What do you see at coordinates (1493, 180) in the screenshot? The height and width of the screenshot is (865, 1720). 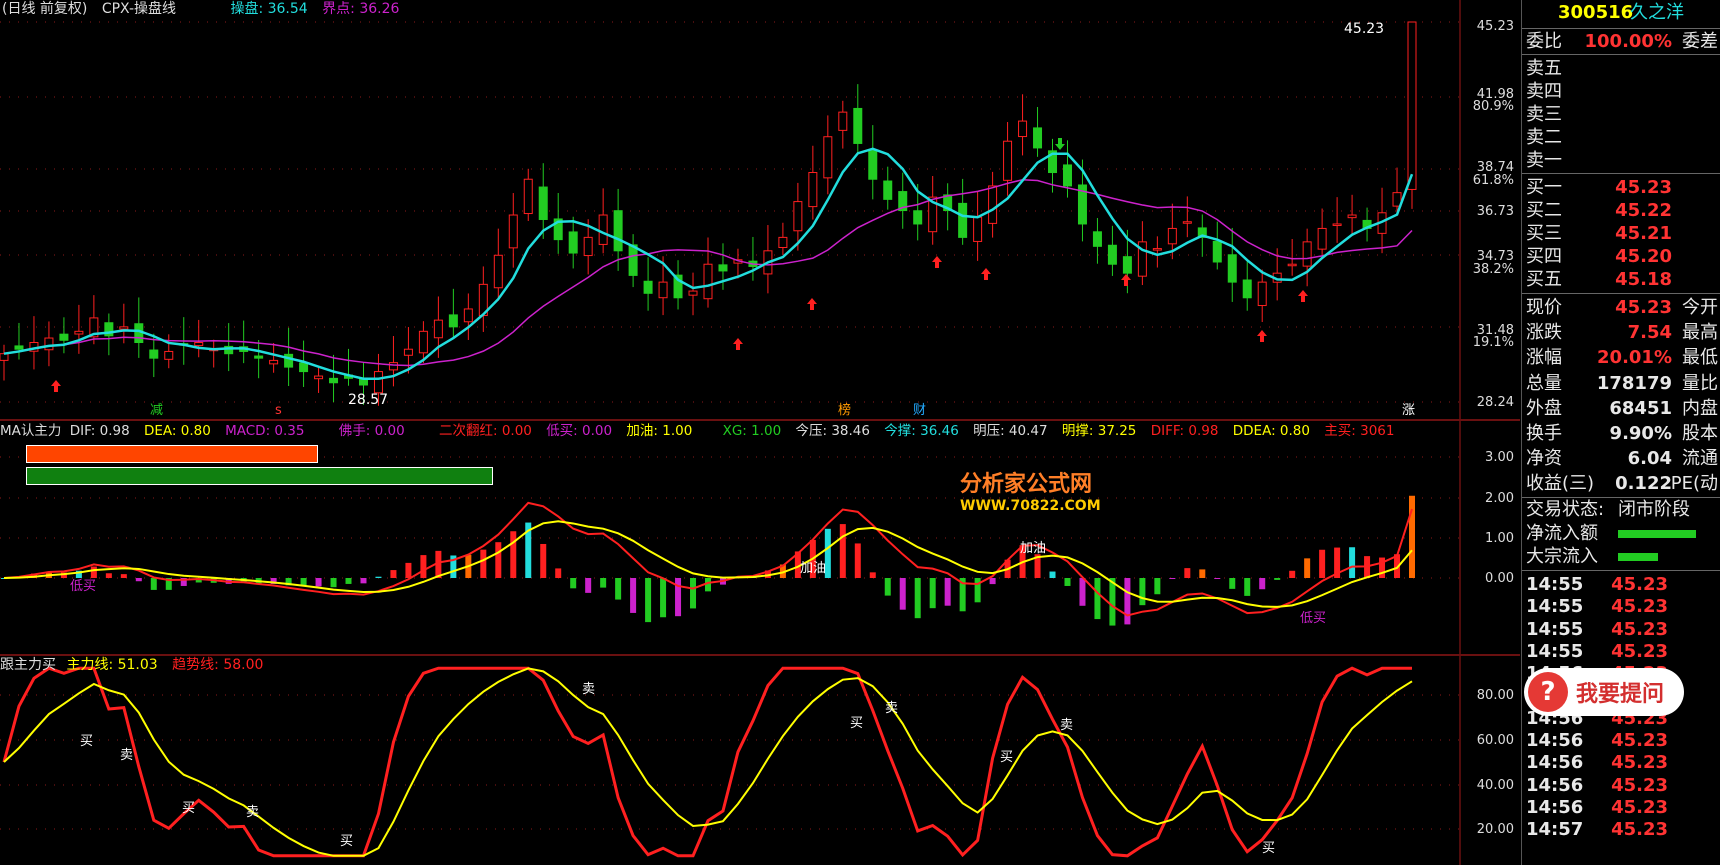 I see `price-tick: 61.8%` at bounding box center [1493, 180].